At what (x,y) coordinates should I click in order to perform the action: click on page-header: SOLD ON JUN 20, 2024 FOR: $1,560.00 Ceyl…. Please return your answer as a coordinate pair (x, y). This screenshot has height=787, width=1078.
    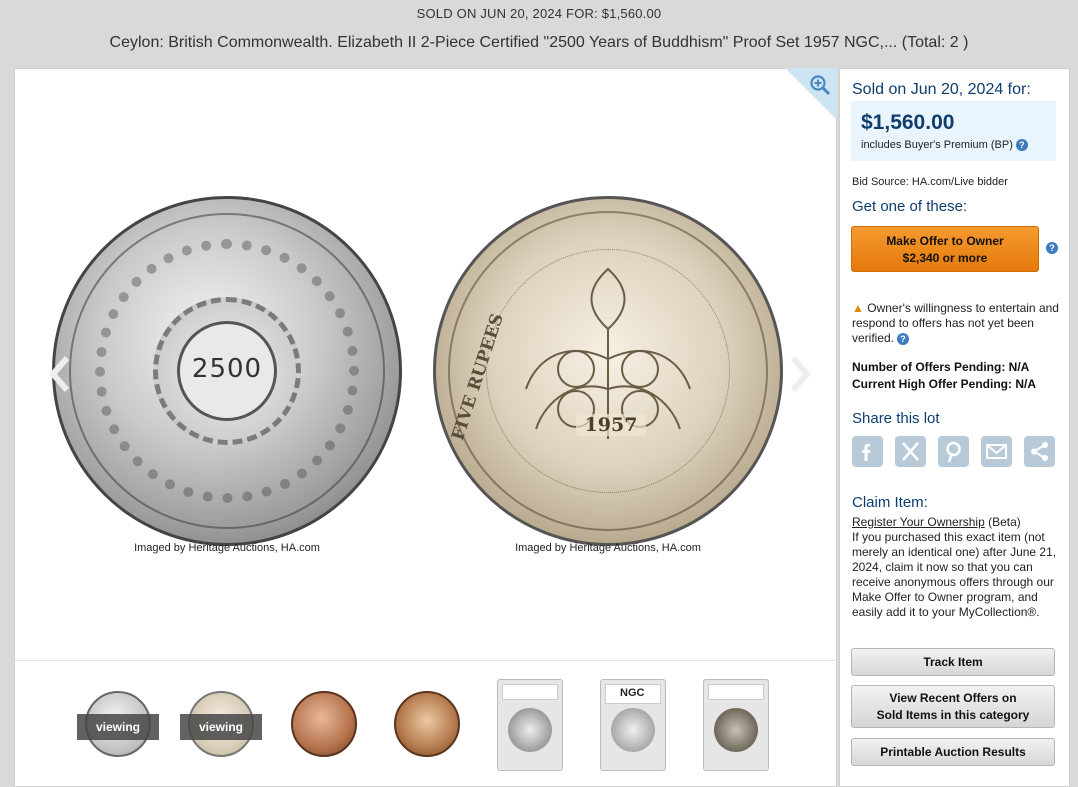
    Looking at the image, I should click on (539, 34).